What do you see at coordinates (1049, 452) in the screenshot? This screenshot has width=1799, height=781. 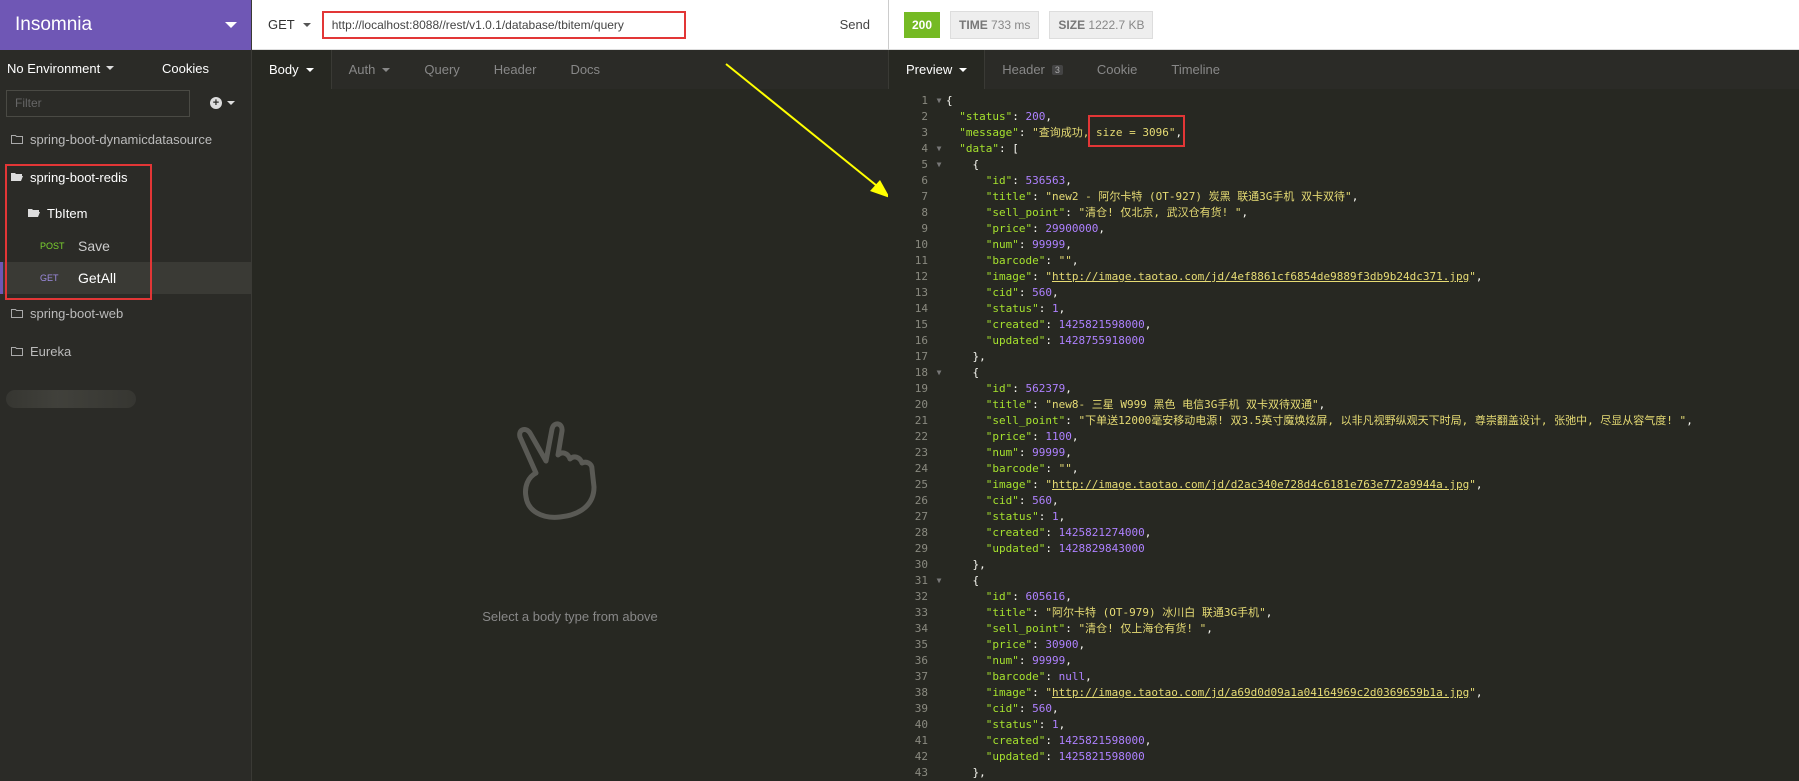 I see `code-token: 99999` at bounding box center [1049, 452].